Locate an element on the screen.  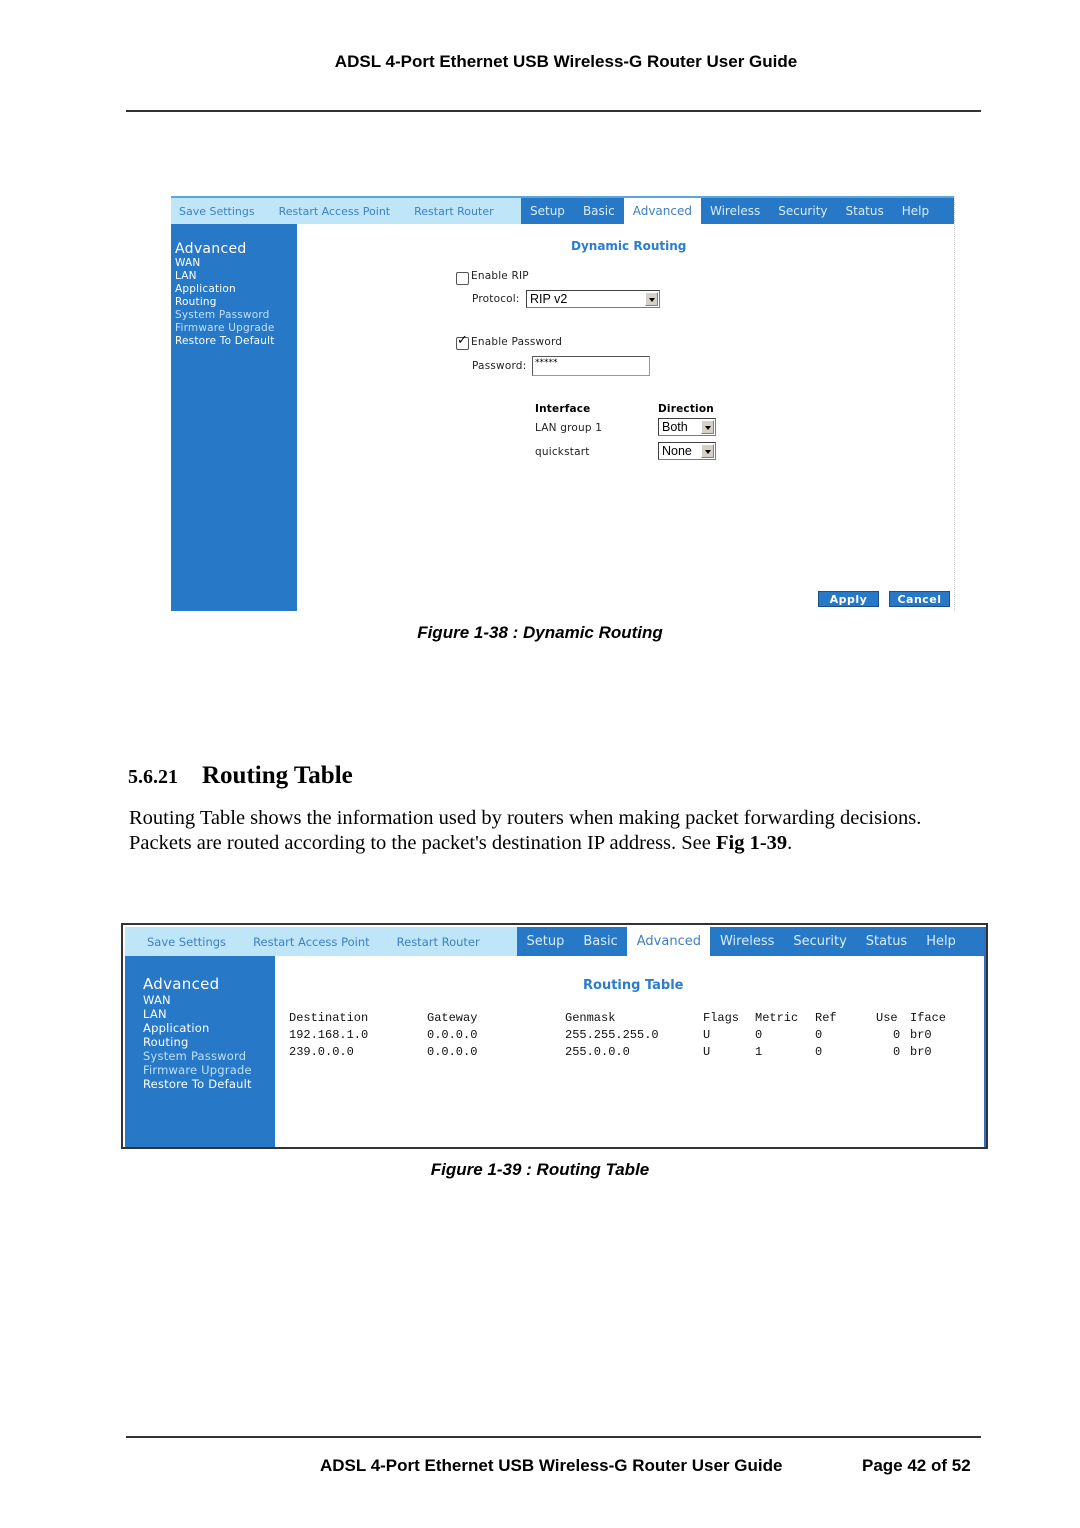
column-header-flags: Flags is located at coordinates (721, 1018).